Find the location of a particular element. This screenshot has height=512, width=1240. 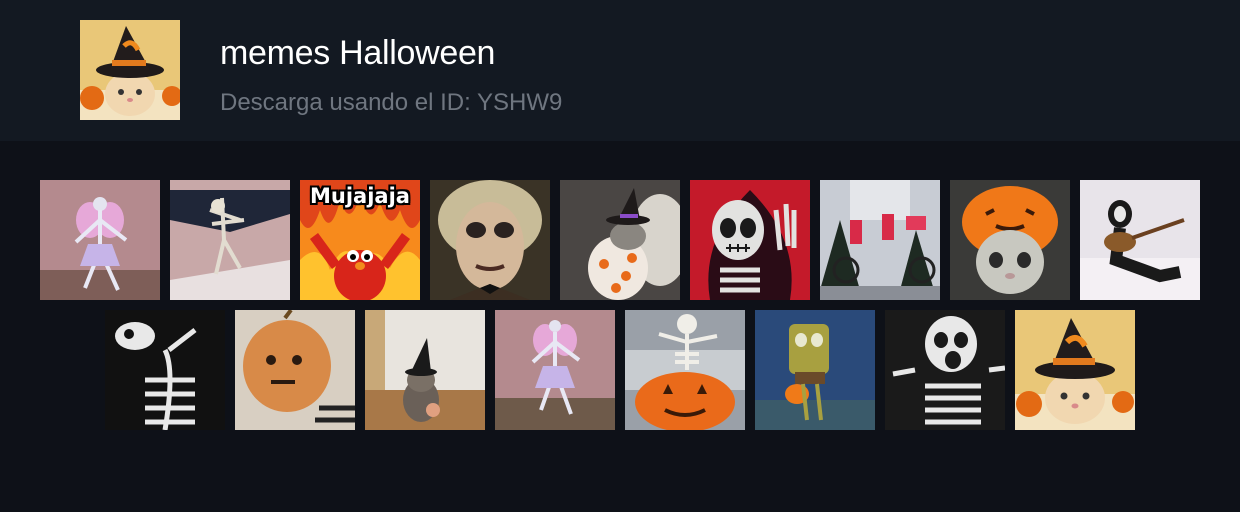

sticker-beetlejuice is located at coordinates (490, 240).